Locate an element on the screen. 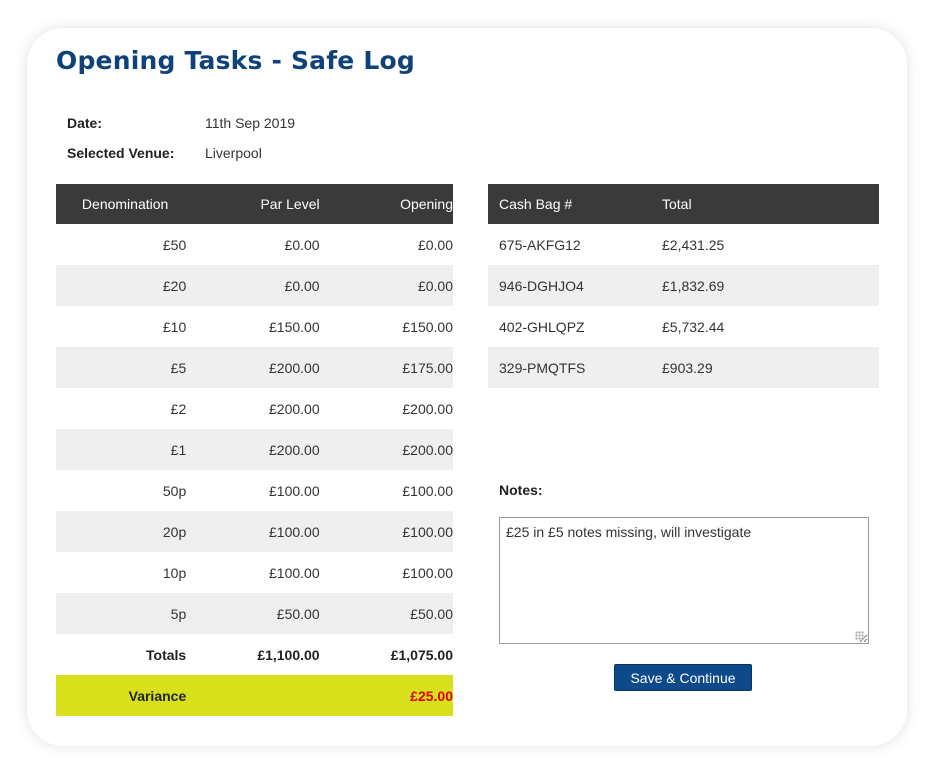 The image size is (935, 780). variance-par-level is located at coordinates (253, 695).